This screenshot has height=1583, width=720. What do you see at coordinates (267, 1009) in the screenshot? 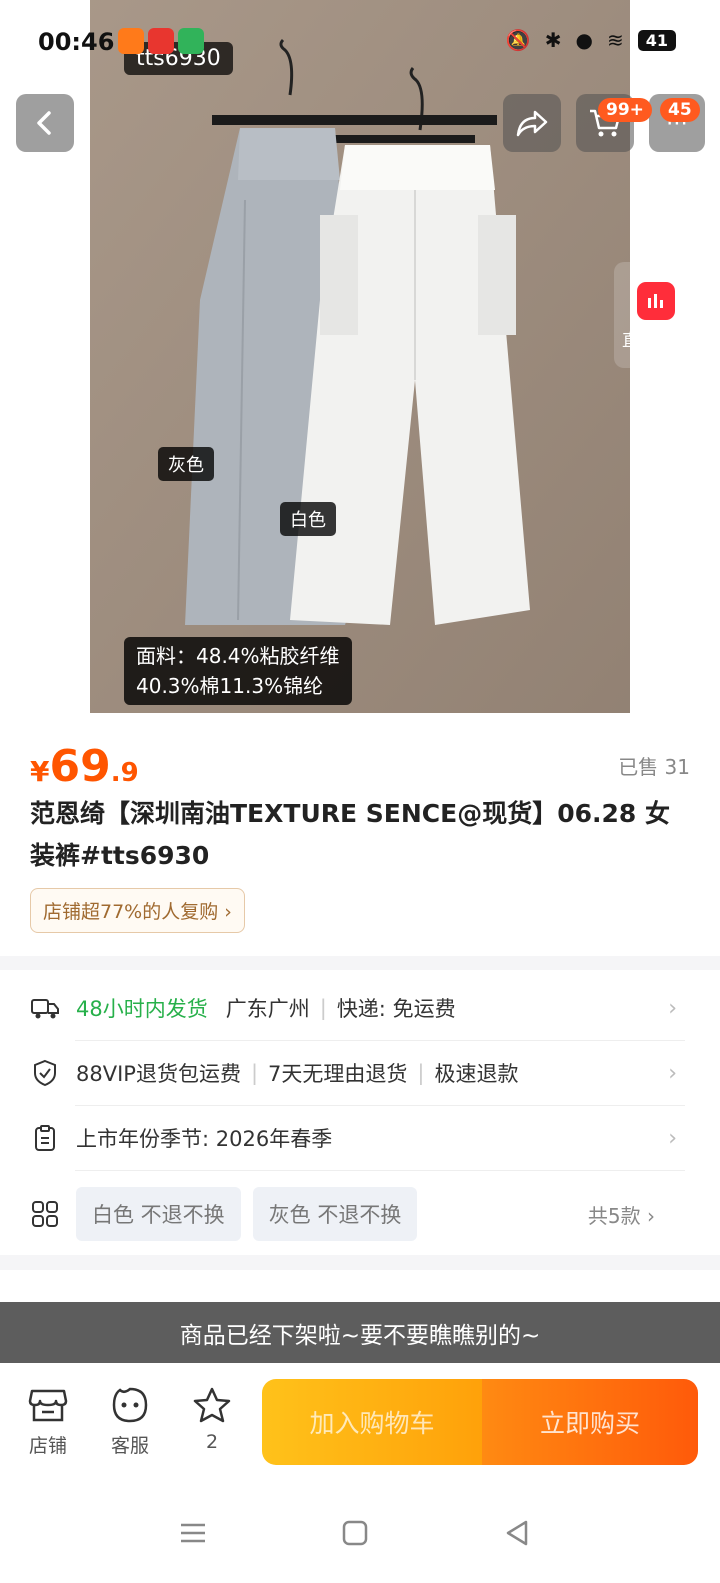
I see `ship-from: 广东广州` at bounding box center [267, 1009].